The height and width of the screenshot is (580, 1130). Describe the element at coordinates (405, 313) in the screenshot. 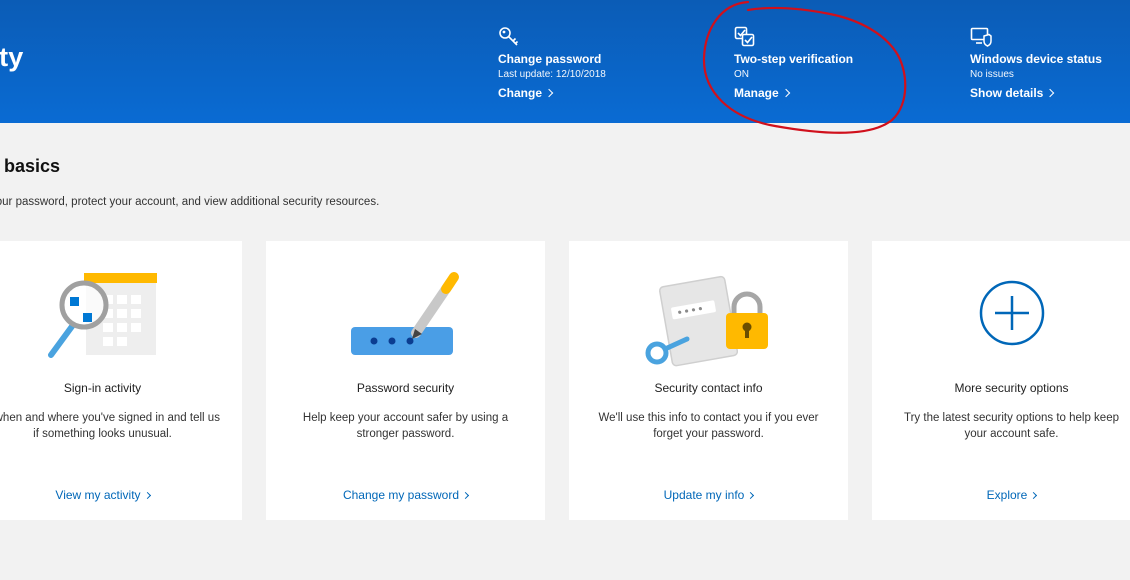

I see `password-pen-icon` at that location.